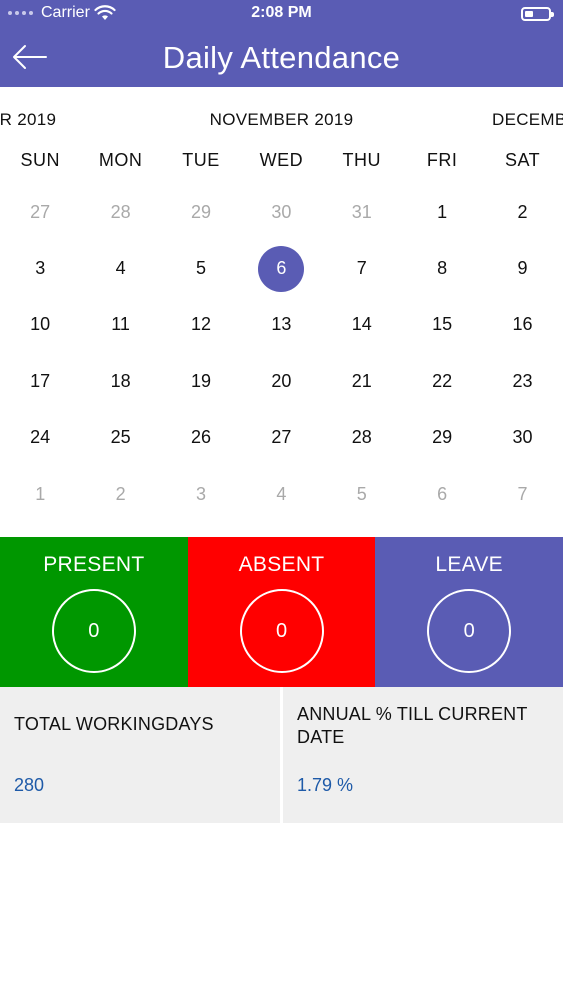  Describe the element at coordinates (201, 160) in the screenshot. I see `weekday-tue: TUE` at that location.